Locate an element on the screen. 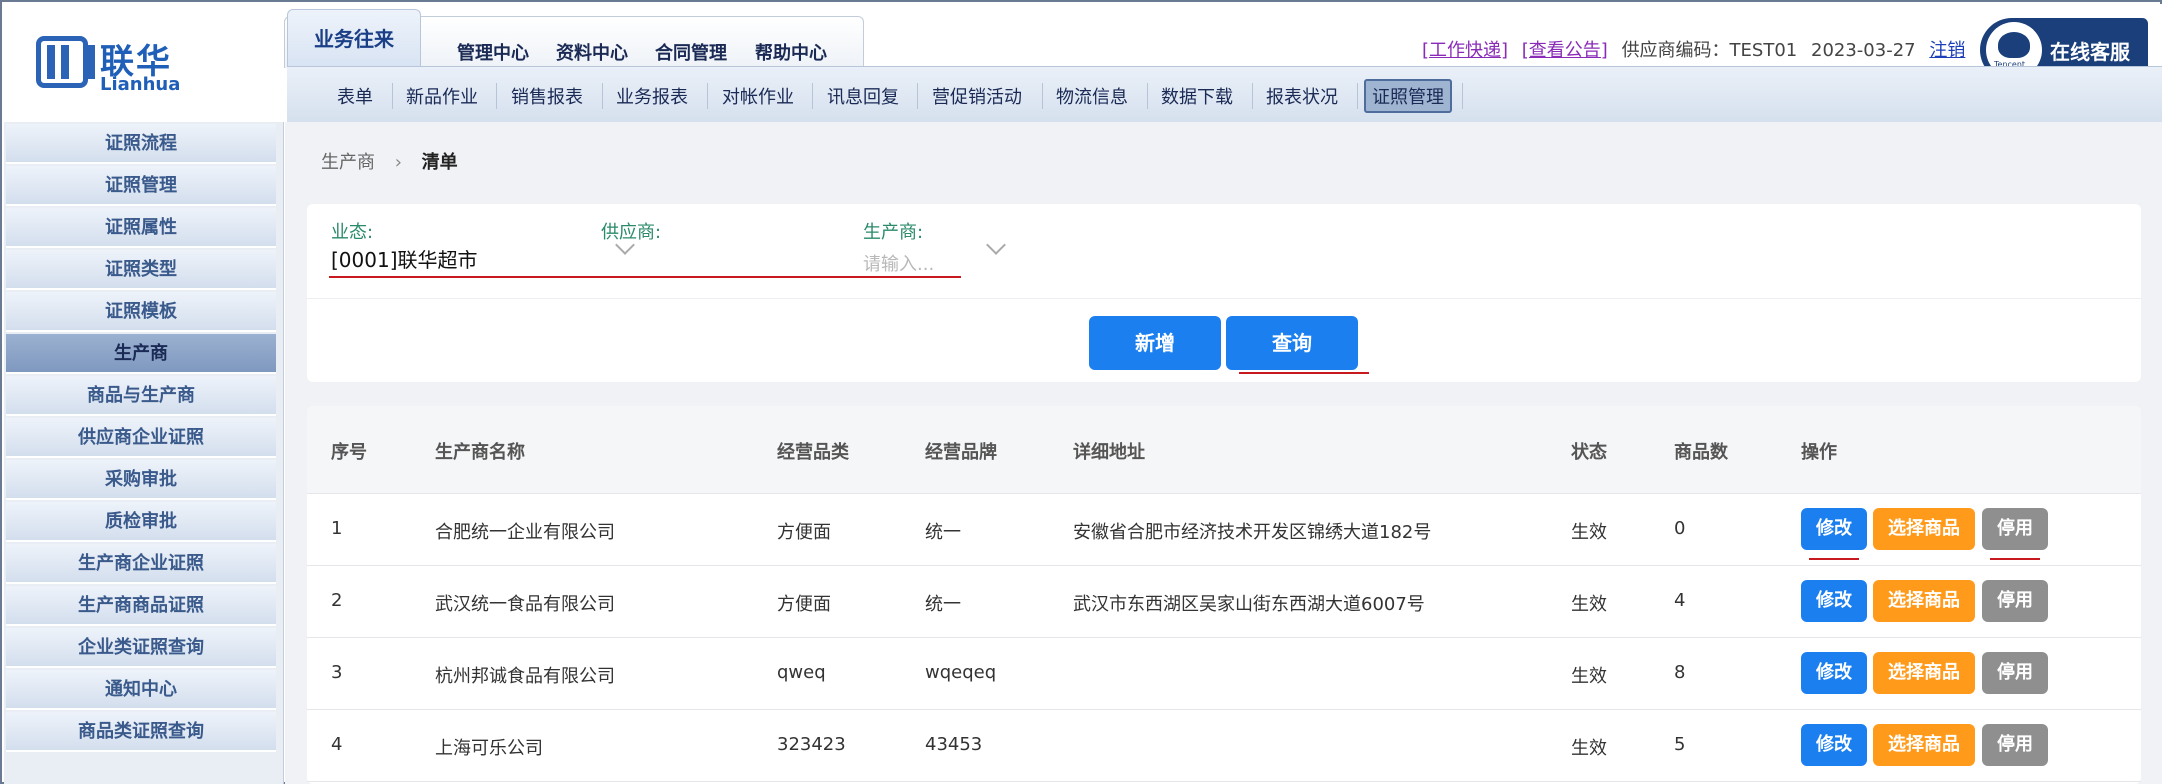  sidebar-item-producer-licenses: 生产商企业证照 is located at coordinates (141, 564).